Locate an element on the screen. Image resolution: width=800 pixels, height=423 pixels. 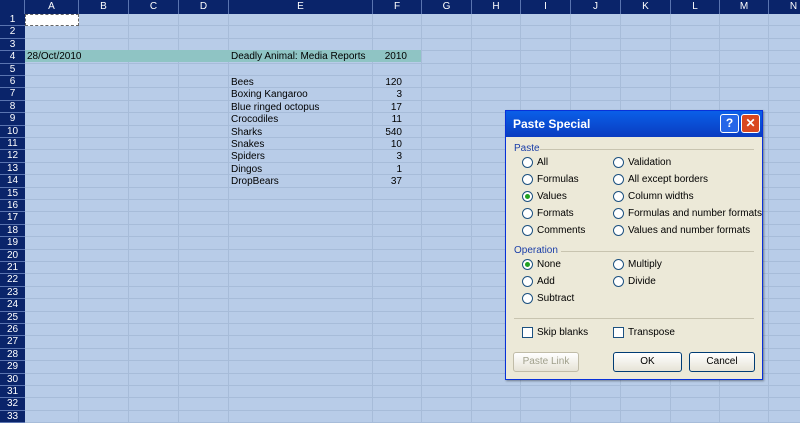
cell-animal-count: 120 is located at coordinates (387, 83).